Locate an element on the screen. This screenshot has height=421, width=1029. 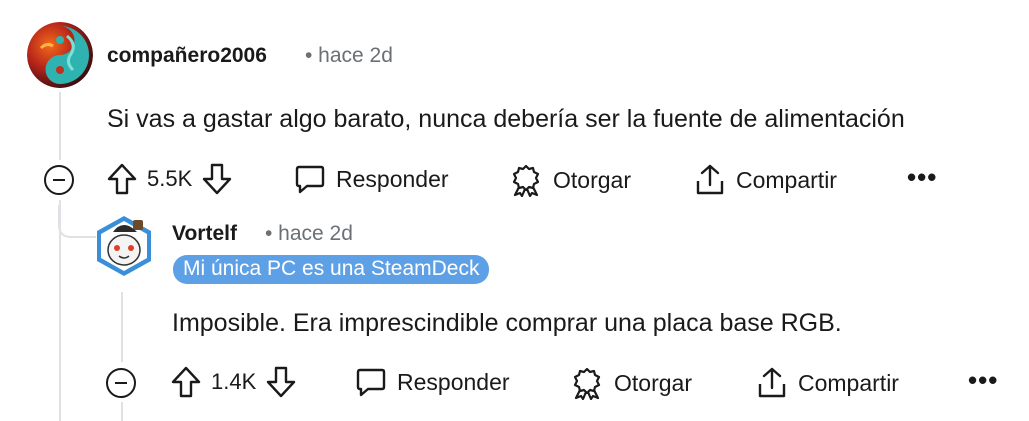
thread-line-main is located at coordinates (60, 126).